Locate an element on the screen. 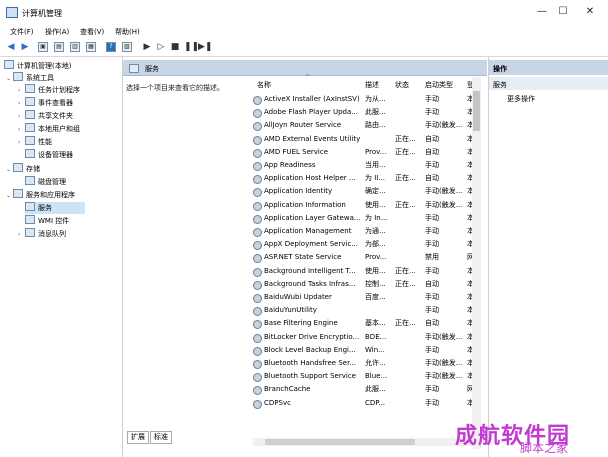 The height and width of the screenshot is (457, 608). table-row: ActiveX Installer (AxInstSV) 为从... 手动本 is located at coordinates (363, 99).